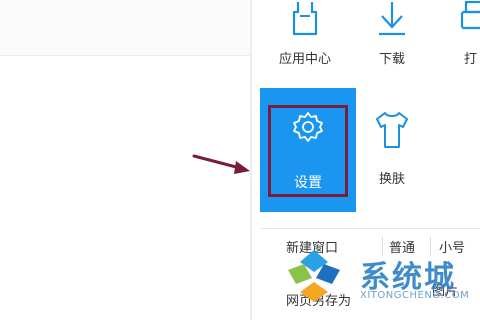 This screenshot has height=320, width=480. I want to click on print-label: 打, so click(471, 59).